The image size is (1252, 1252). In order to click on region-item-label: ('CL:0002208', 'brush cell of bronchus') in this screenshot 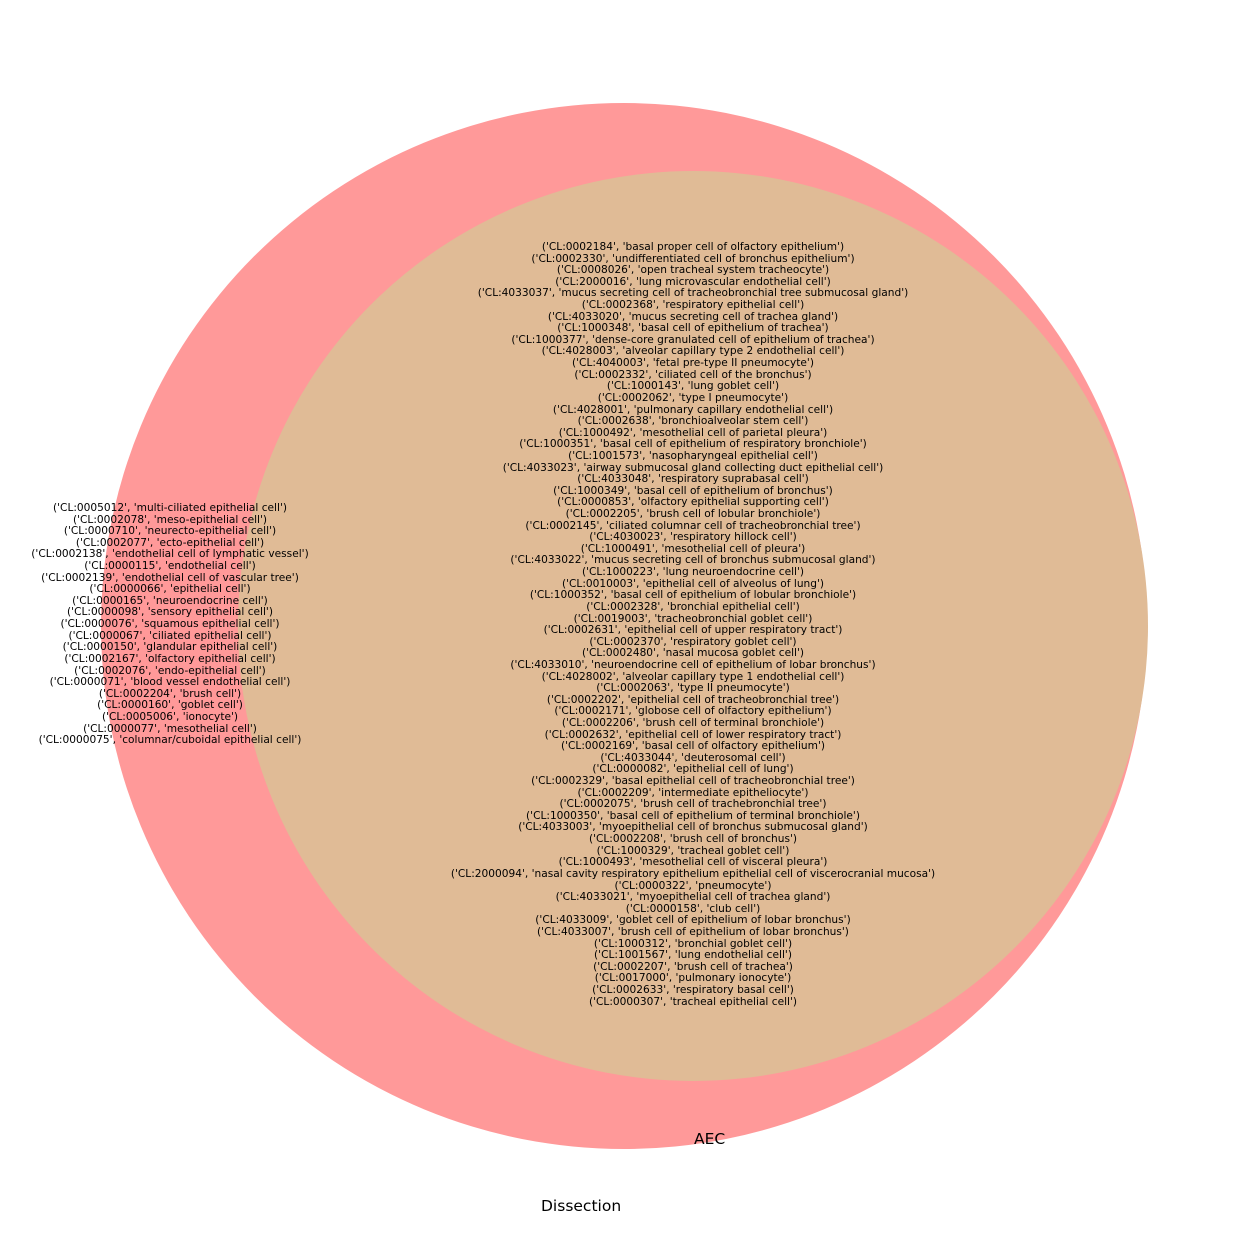, I will do `click(693, 839)`.